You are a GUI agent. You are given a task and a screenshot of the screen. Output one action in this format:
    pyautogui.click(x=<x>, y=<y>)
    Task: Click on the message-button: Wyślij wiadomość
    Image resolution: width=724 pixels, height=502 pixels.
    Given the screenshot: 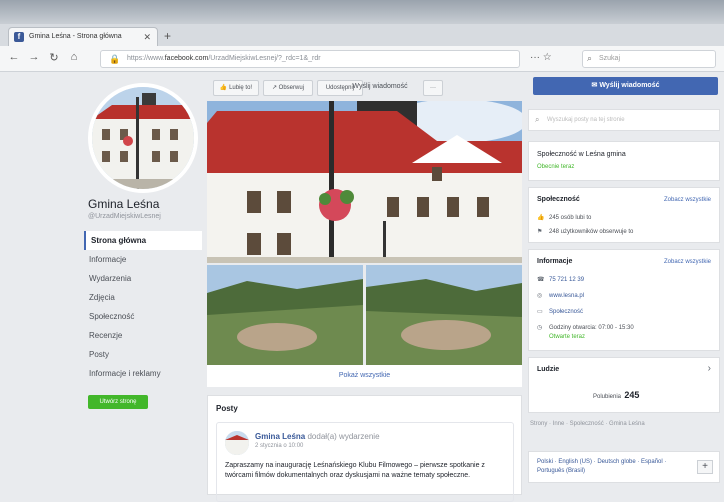 What is the action you would take?
    pyautogui.click(x=380, y=88)
    